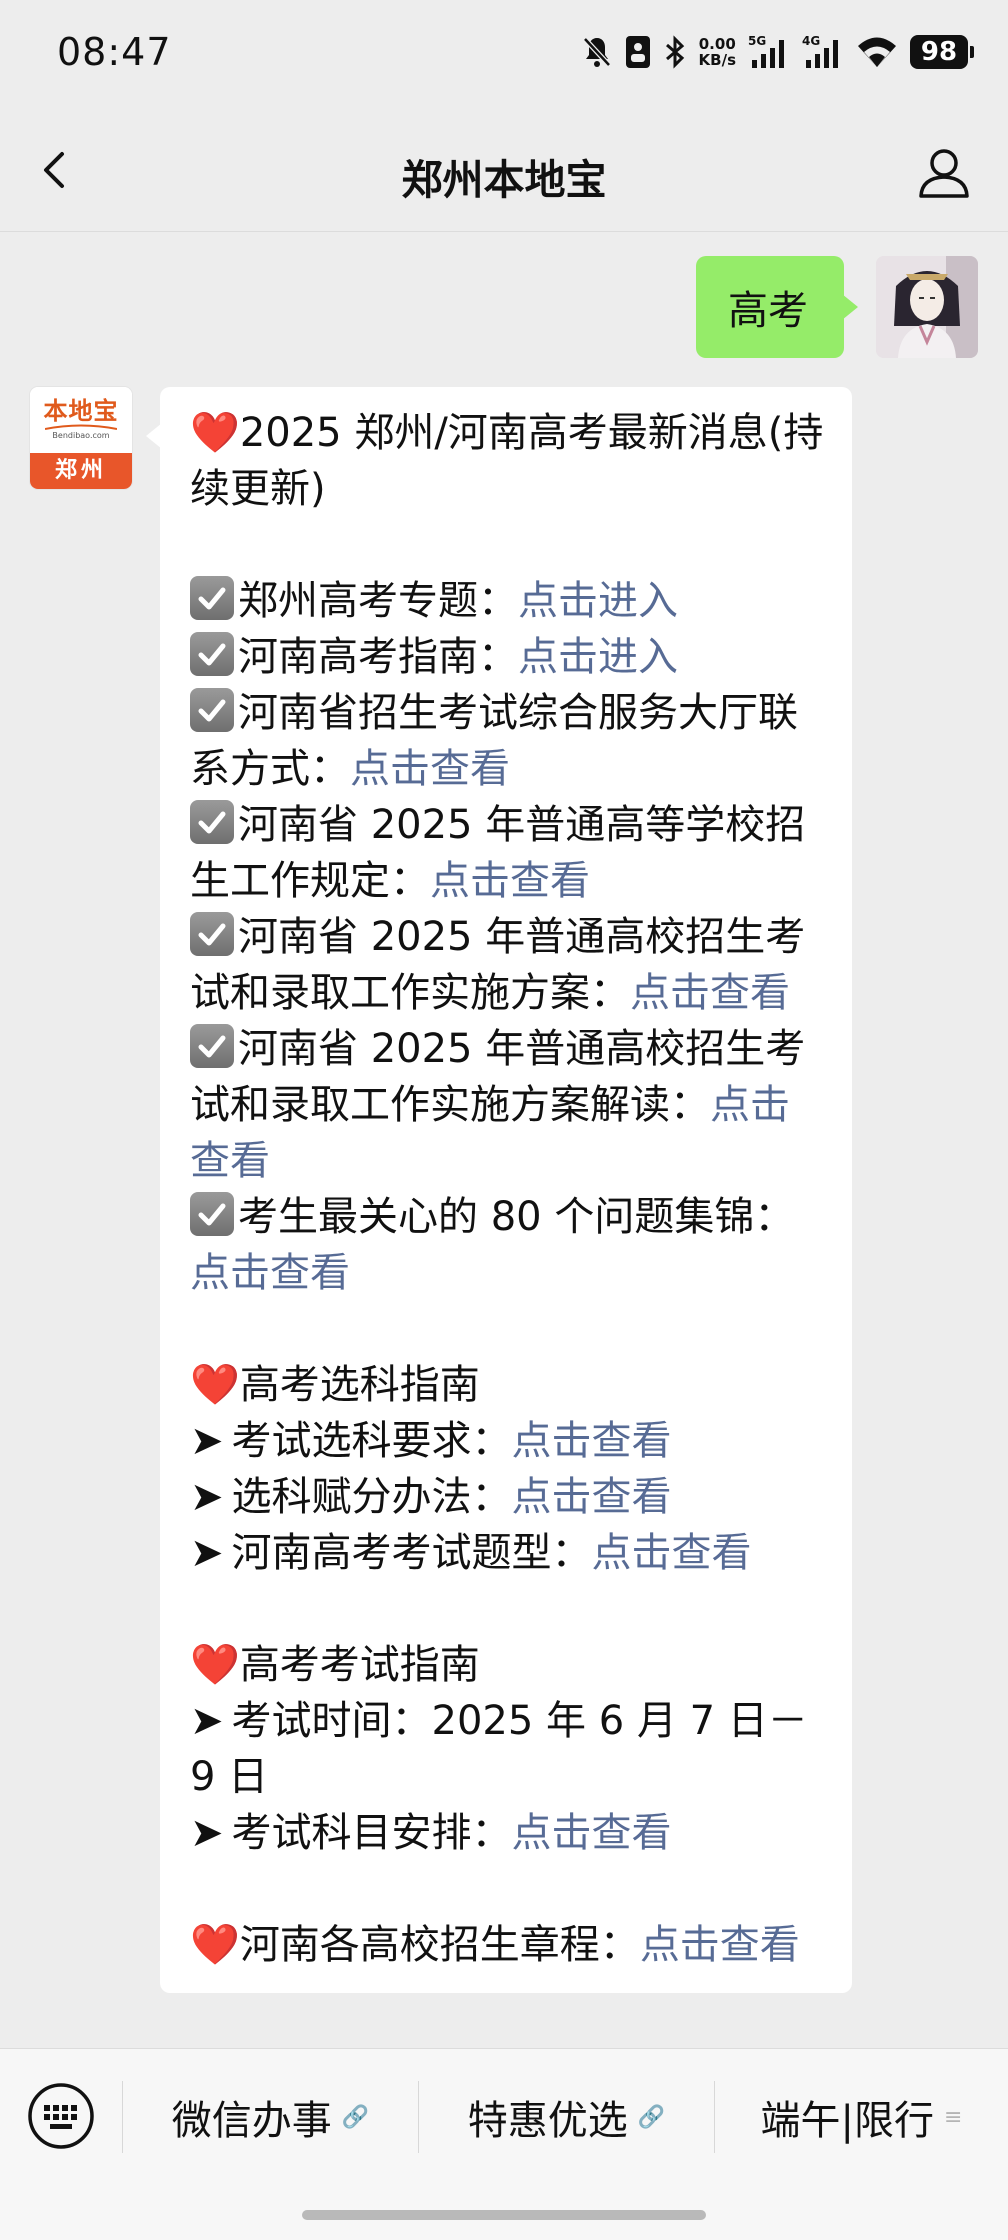 The image size is (1008, 2240). What do you see at coordinates (944, 172) in the screenshot?
I see `profile-icon` at bounding box center [944, 172].